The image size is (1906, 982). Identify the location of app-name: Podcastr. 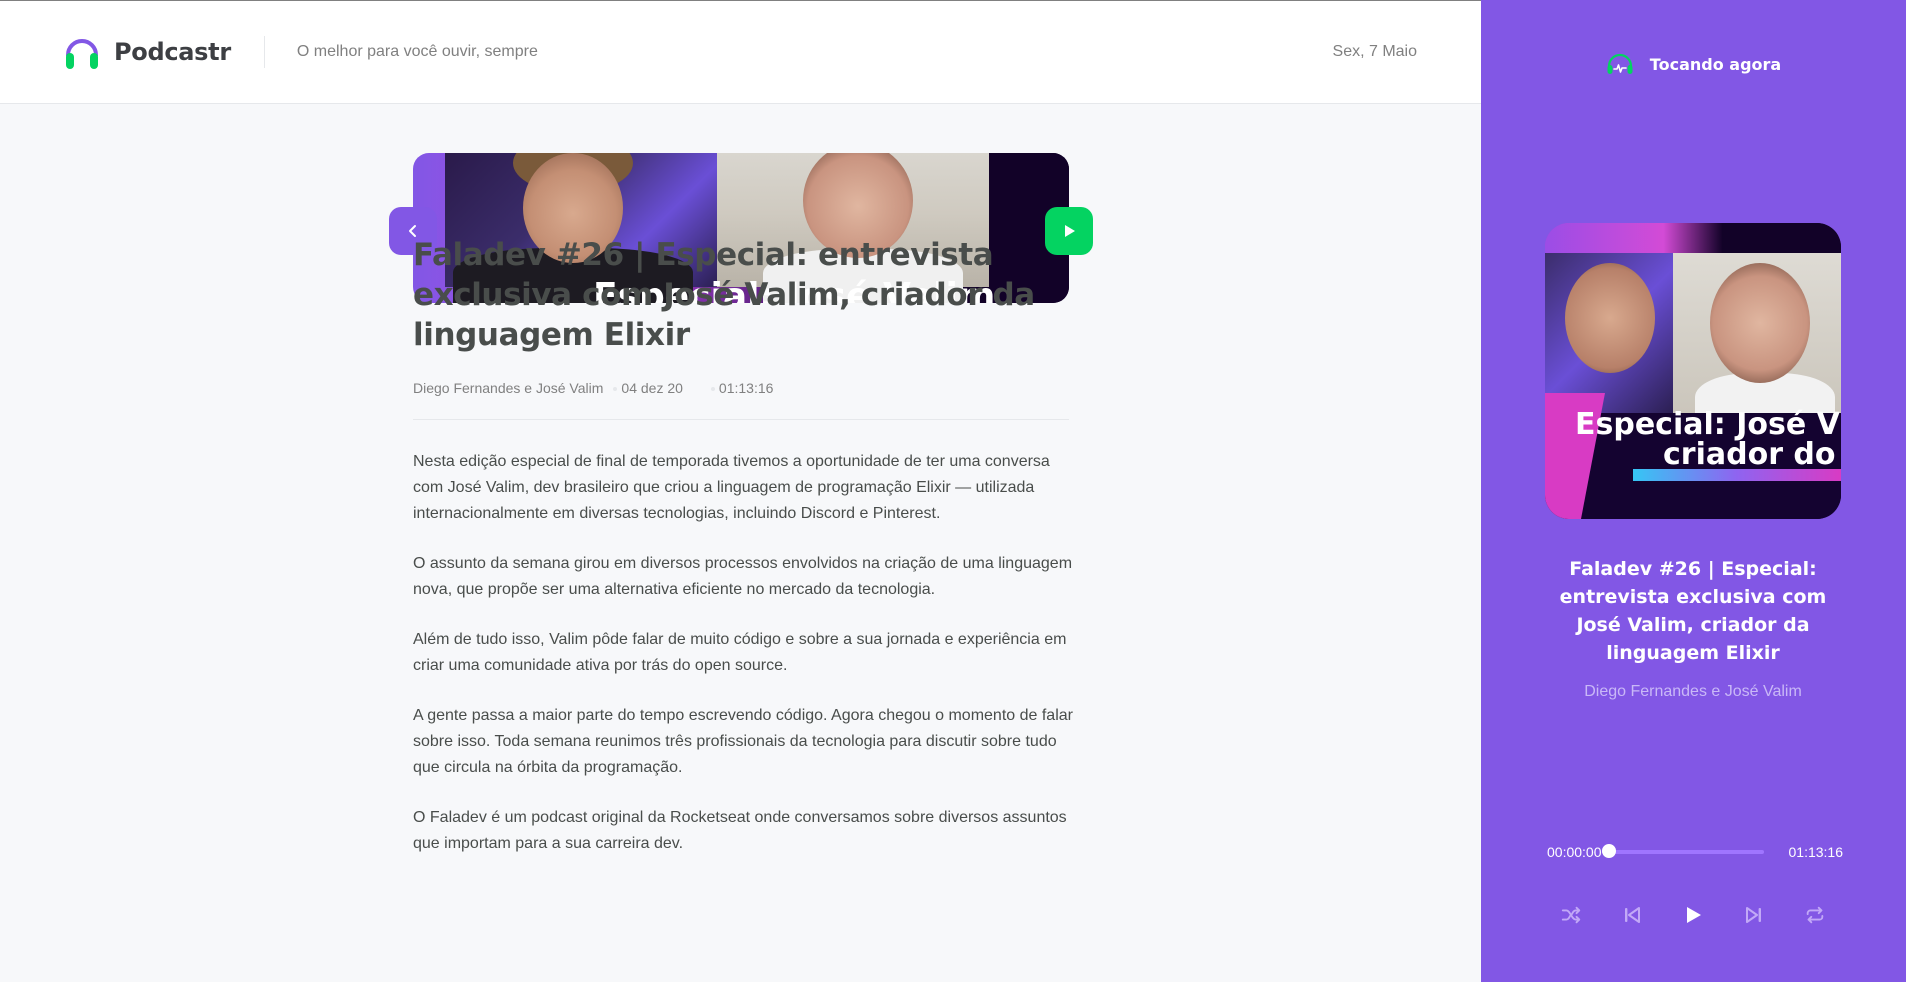
(172, 52).